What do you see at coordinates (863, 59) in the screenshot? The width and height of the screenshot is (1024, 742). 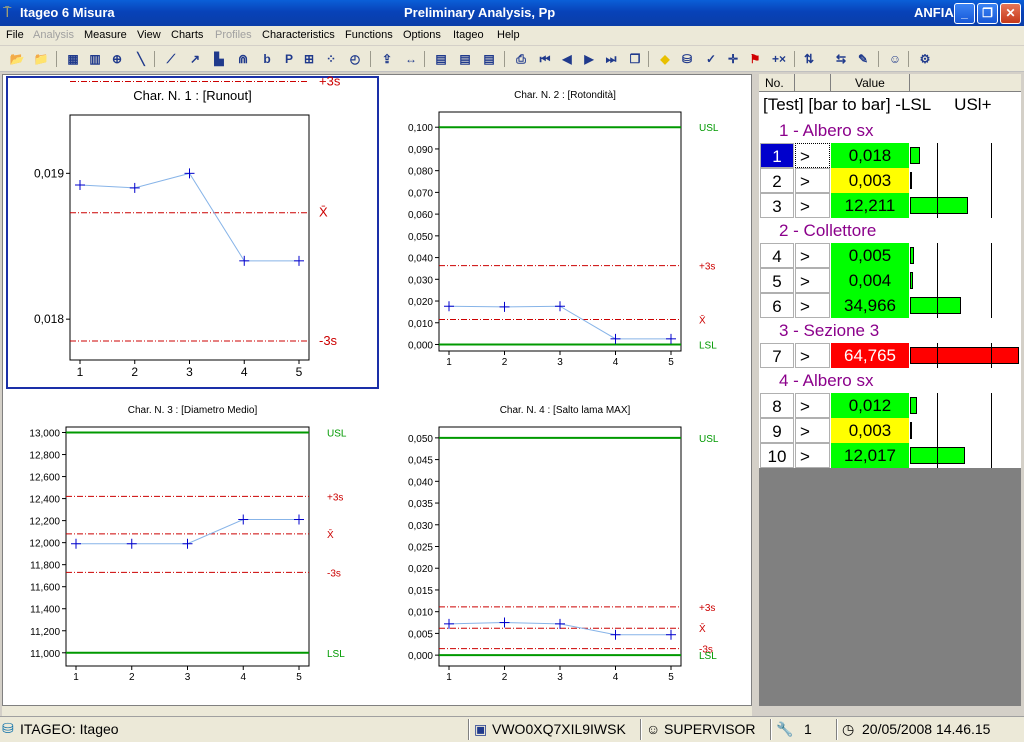 I see `chart-edit-icon: ✎` at bounding box center [863, 59].